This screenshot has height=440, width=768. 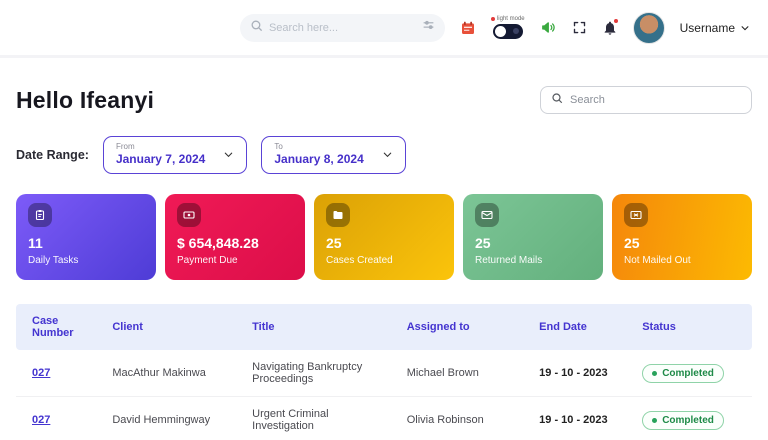 What do you see at coordinates (319, 159) in the screenshot?
I see `date-to-value: January 8, 2024` at bounding box center [319, 159].